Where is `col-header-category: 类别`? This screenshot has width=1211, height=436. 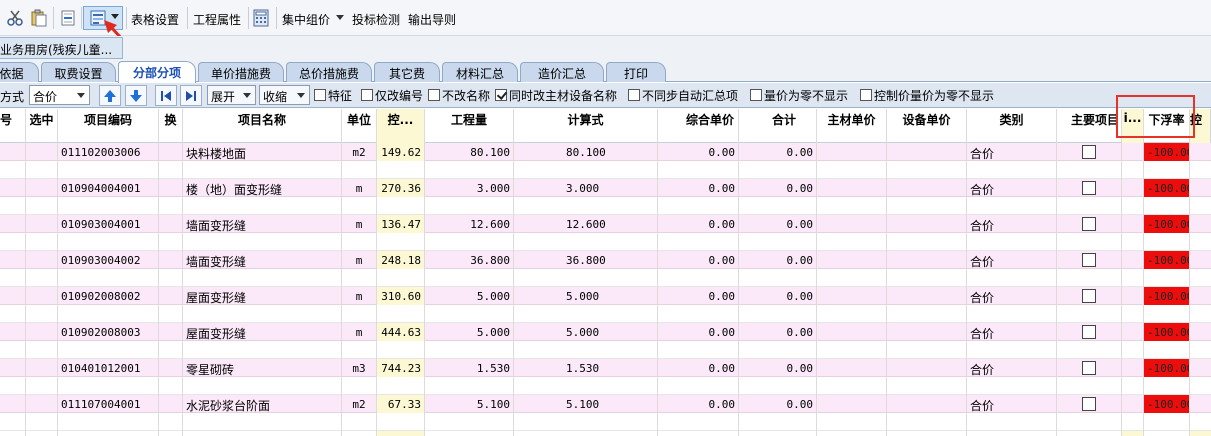 col-header-category: 类别 is located at coordinates (1012, 126).